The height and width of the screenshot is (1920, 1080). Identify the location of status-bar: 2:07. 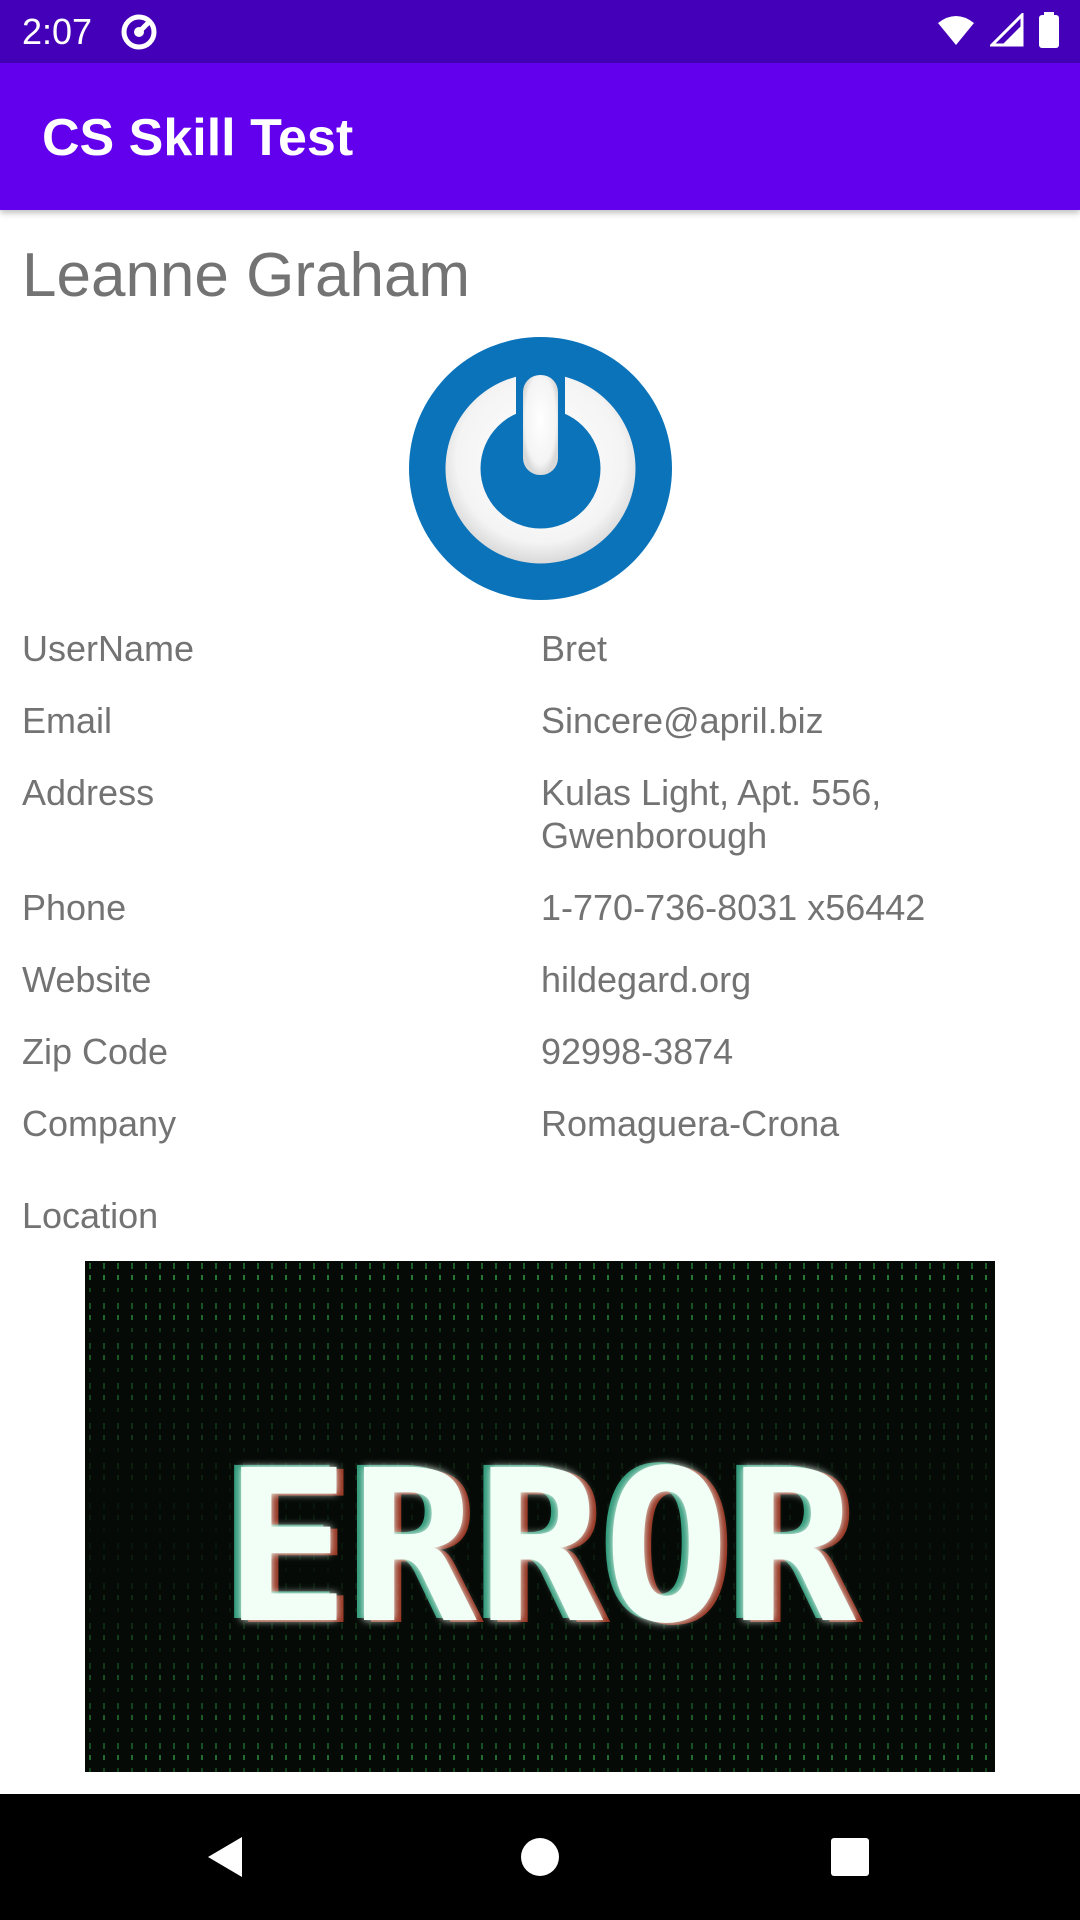
(540, 31).